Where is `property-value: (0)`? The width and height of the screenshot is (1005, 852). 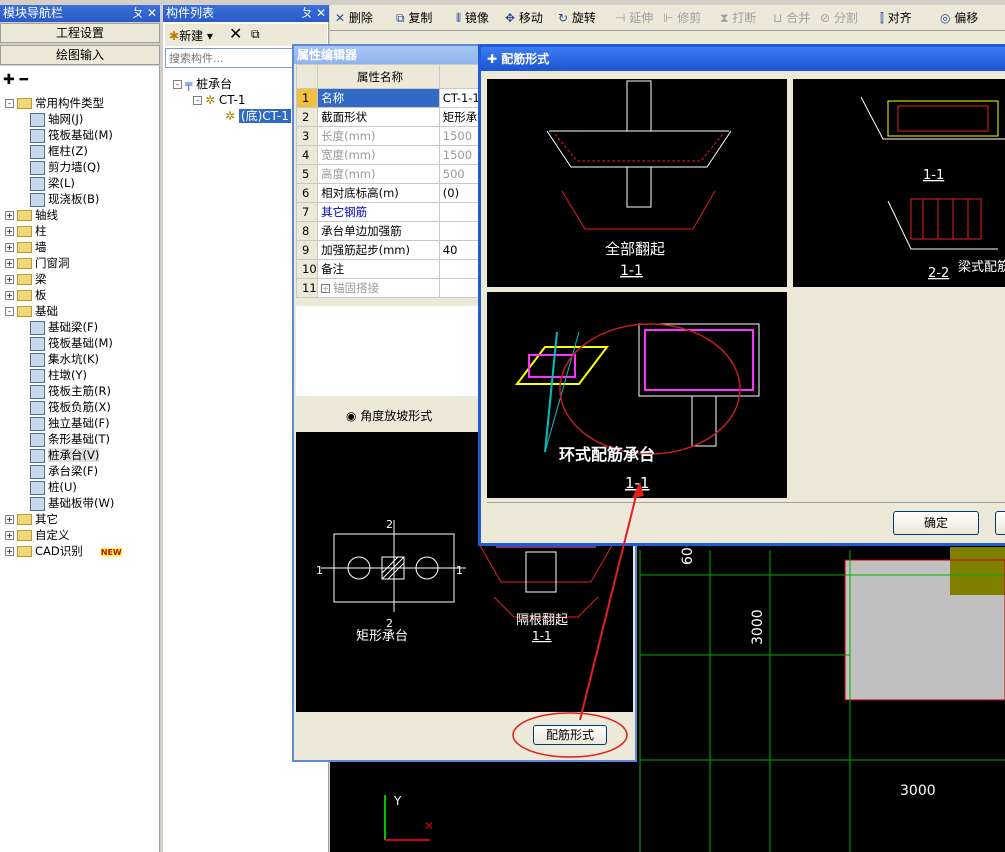 property-value: (0) is located at coordinates (460, 193).